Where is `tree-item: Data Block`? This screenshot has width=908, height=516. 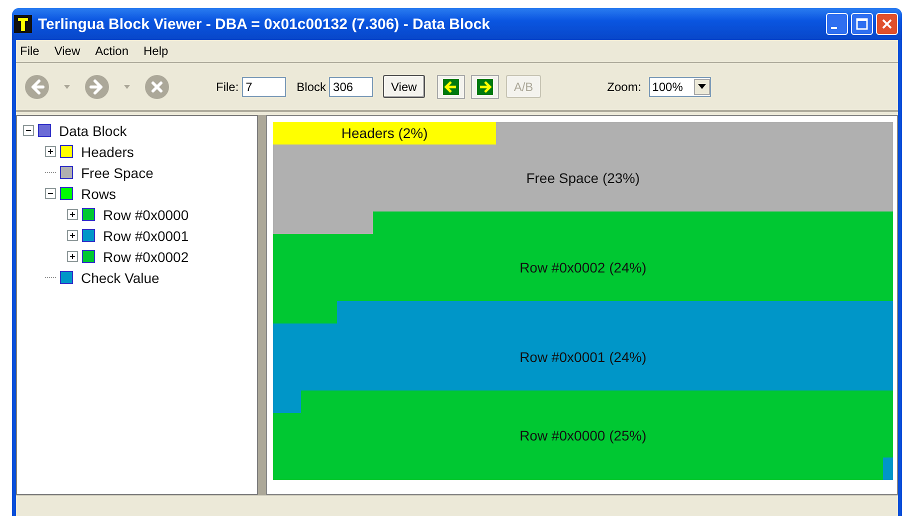
tree-item: Data Block is located at coordinates (93, 130).